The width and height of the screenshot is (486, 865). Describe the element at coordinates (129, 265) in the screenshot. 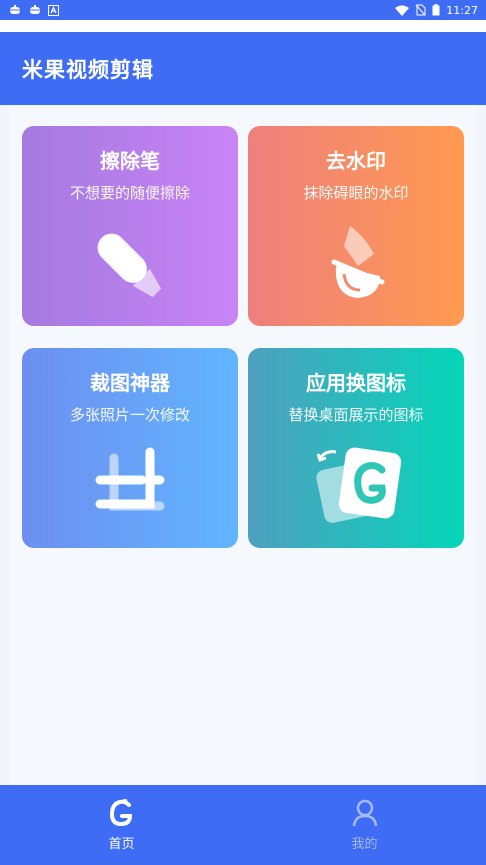

I see `eraser-pen-icon` at that location.